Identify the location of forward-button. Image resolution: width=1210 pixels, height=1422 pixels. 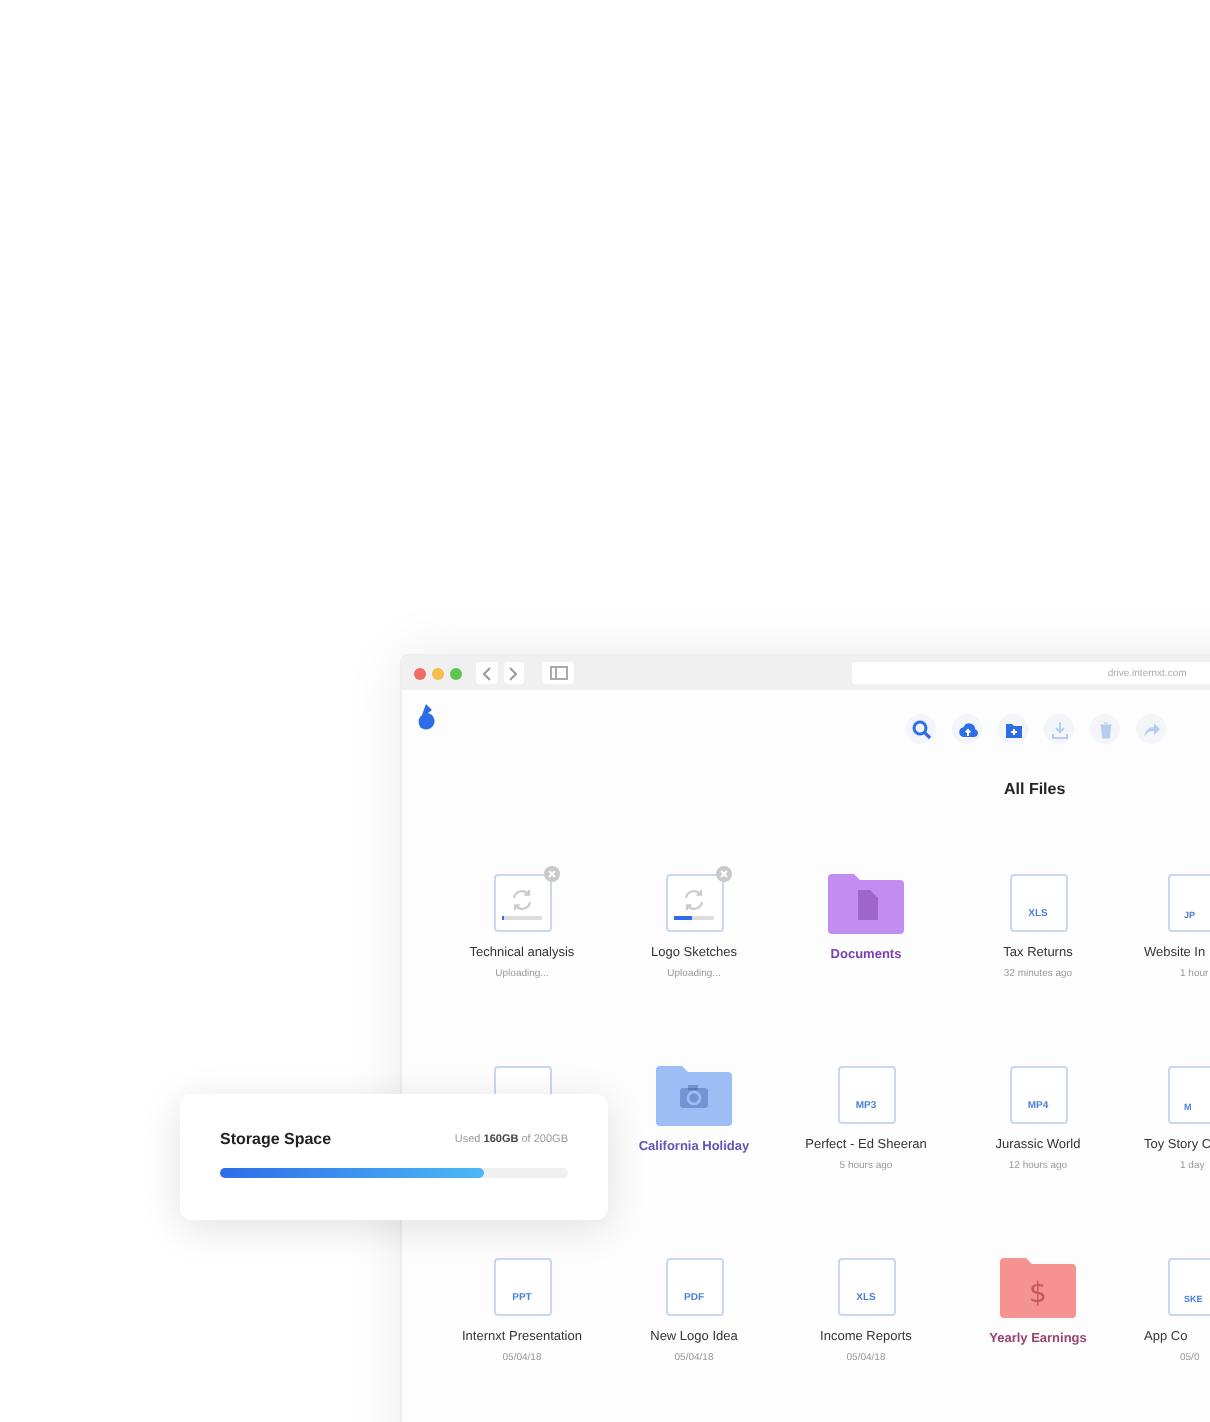
(514, 673).